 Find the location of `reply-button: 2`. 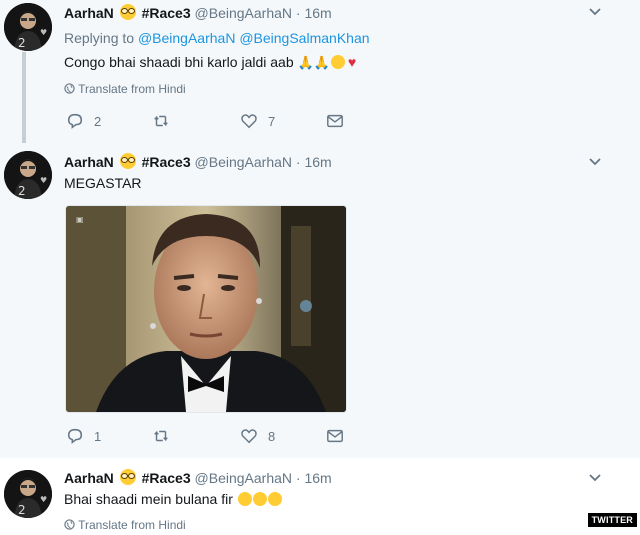

reply-button: 2 is located at coordinates (83, 121).